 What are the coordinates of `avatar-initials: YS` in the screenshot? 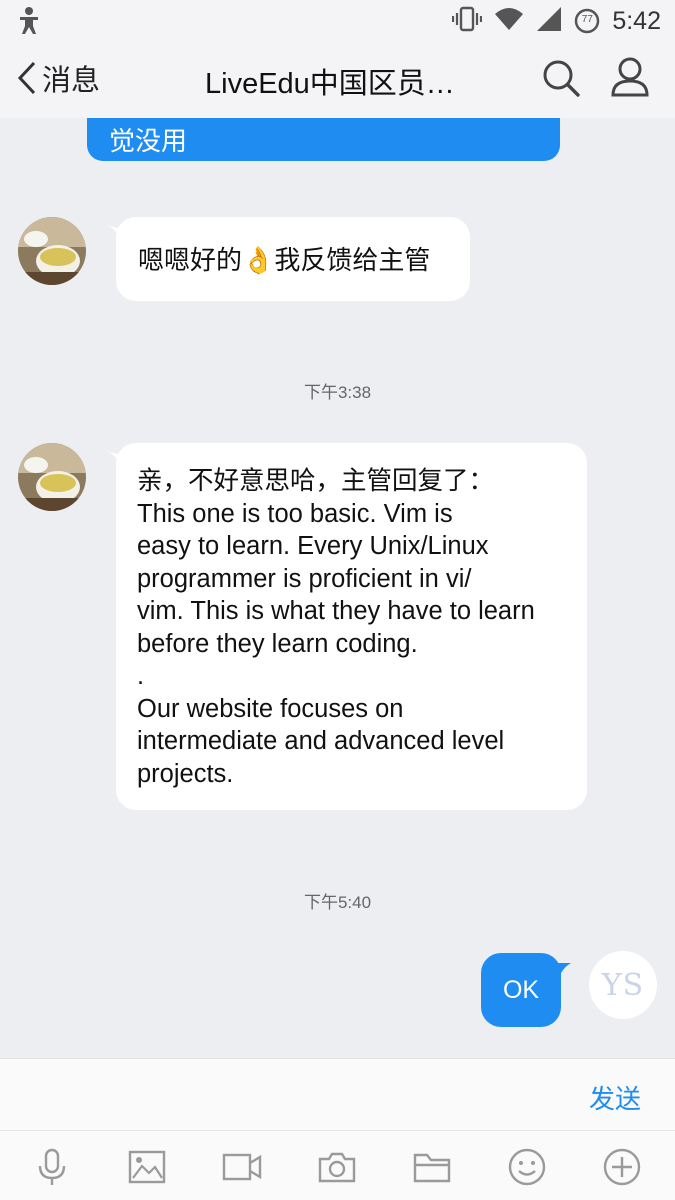 It's located at (623, 985).